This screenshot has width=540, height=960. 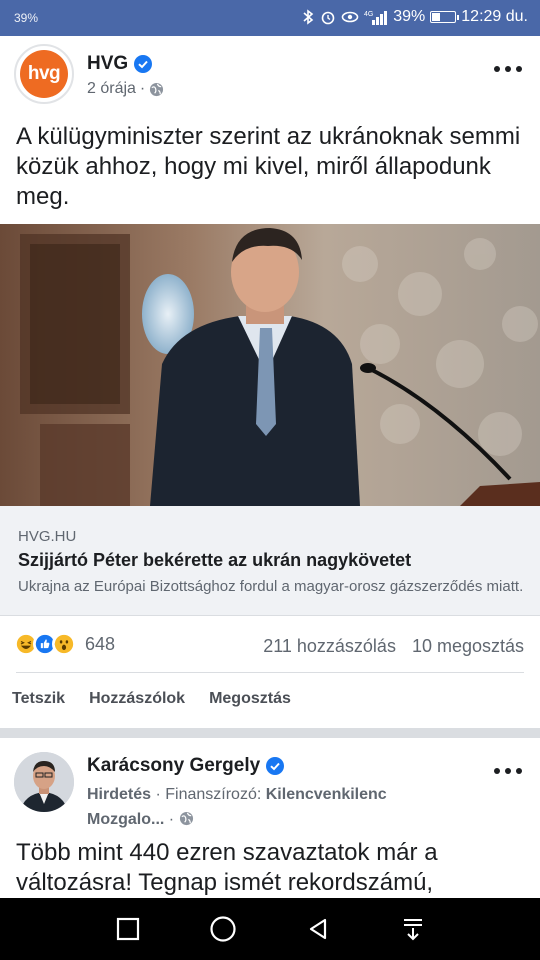 I want to click on share-button: Megosztás, so click(x=250, y=699).